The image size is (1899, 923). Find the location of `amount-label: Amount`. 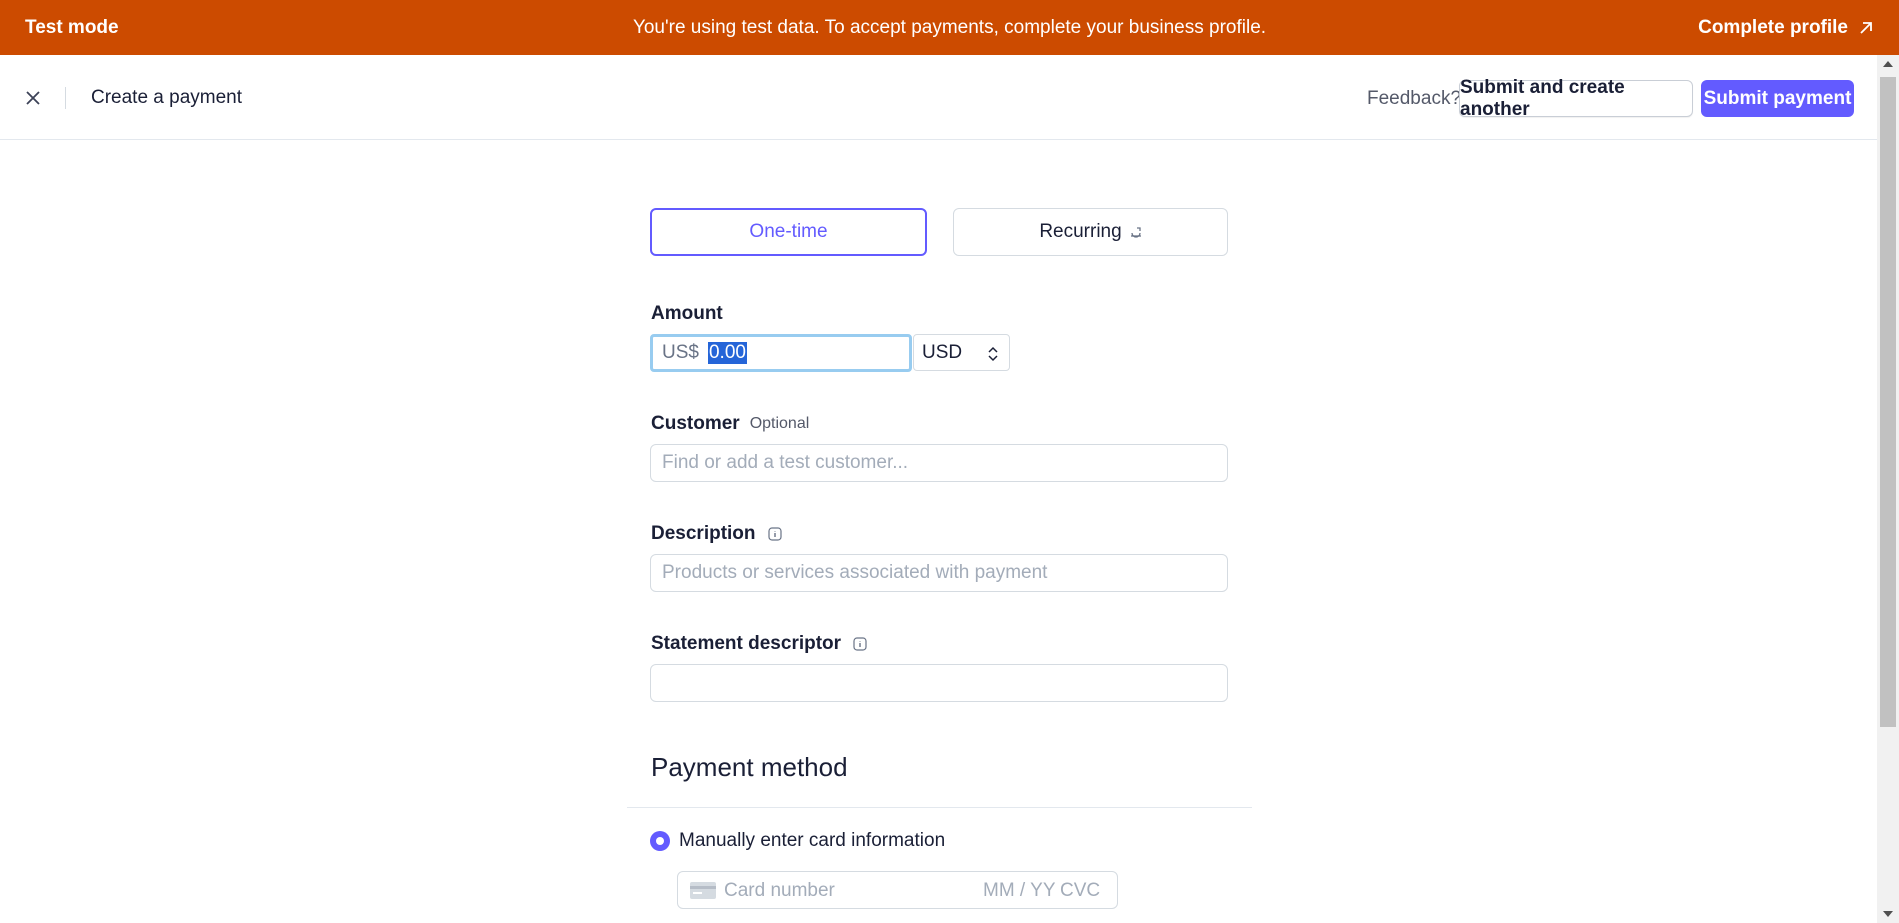

amount-label: Amount is located at coordinates (687, 314).